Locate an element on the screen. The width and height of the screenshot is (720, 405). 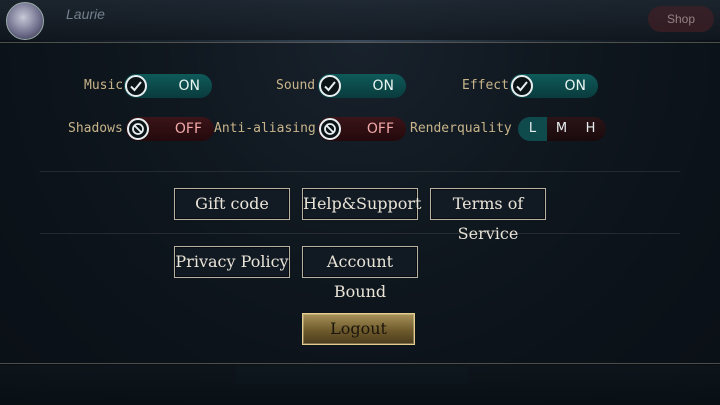
gift-code-button: Gift code is located at coordinates (232, 204).